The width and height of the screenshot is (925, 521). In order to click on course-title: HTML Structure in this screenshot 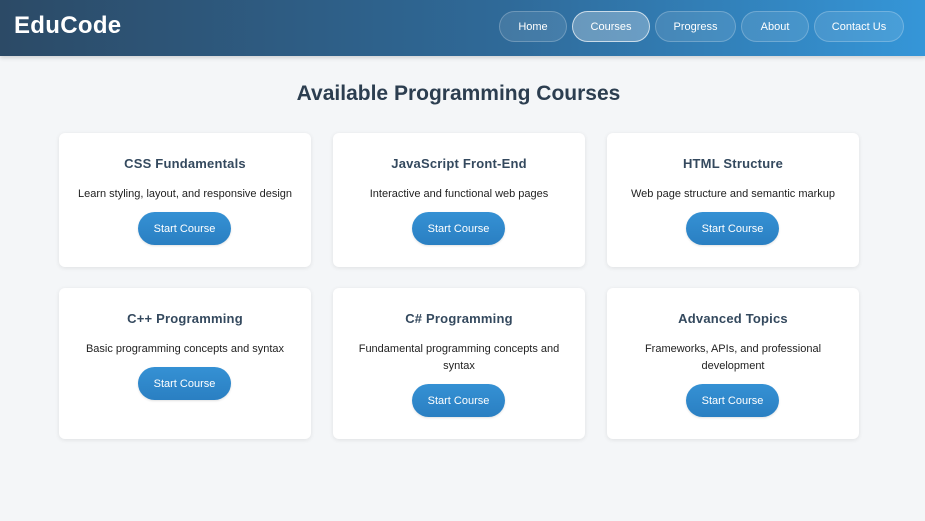, I will do `click(733, 163)`.